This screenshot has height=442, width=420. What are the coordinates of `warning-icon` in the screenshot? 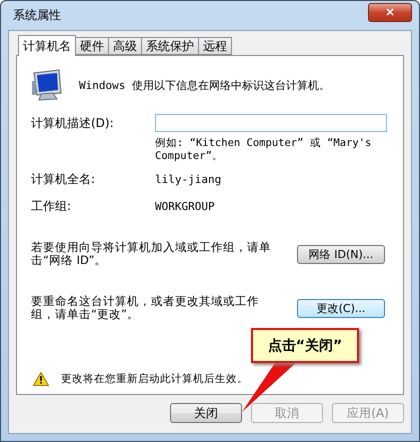 It's located at (41, 379).